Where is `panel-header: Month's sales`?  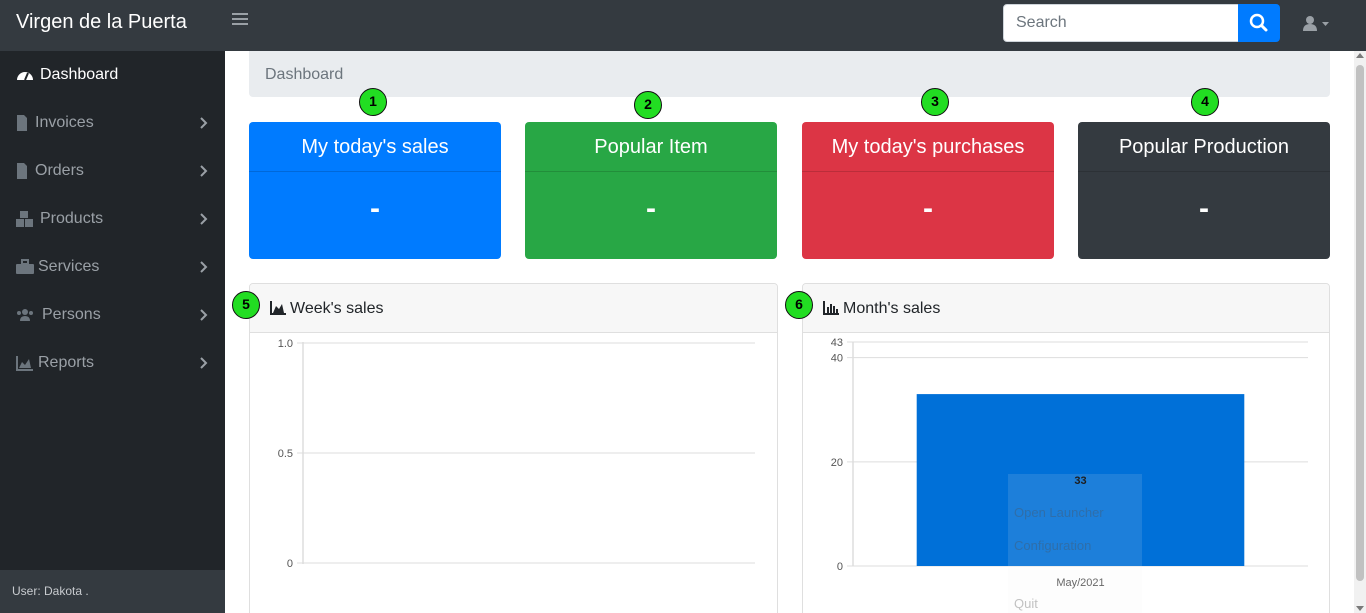
panel-header: Month's sales is located at coordinates (1066, 308).